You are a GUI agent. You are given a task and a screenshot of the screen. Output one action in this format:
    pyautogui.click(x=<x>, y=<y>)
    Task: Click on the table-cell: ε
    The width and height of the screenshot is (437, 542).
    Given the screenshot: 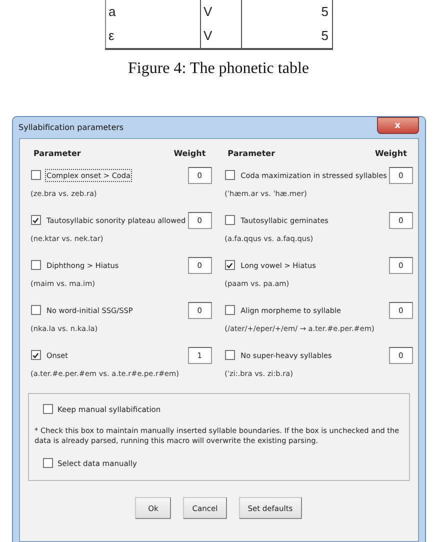 What is the action you would take?
    pyautogui.click(x=152, y=36)
    